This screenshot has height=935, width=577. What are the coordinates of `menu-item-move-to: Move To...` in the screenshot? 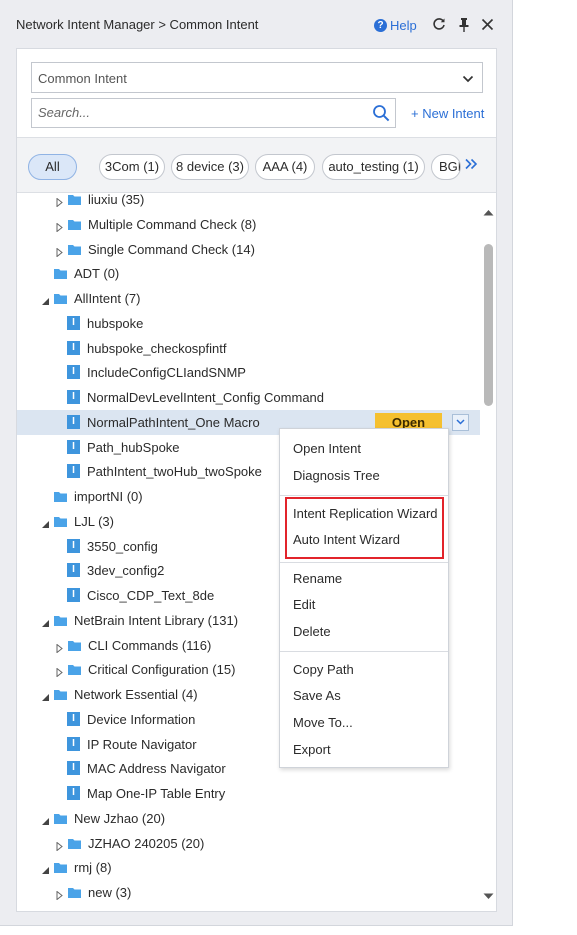 It's located at (323, 722).